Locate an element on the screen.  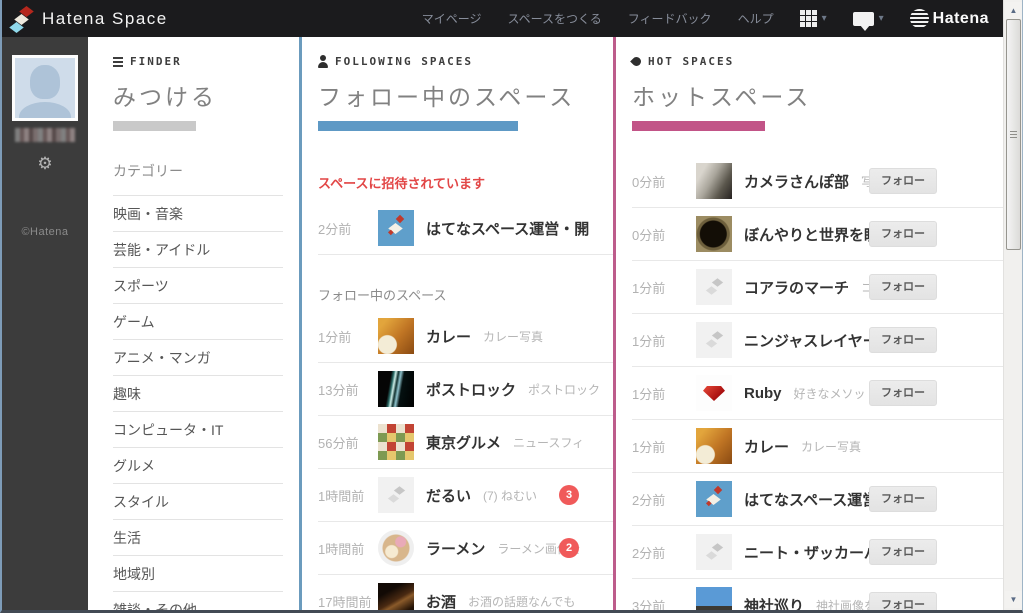
category-item-label: コンピュータ・IT is located at coordinates (168, 430).